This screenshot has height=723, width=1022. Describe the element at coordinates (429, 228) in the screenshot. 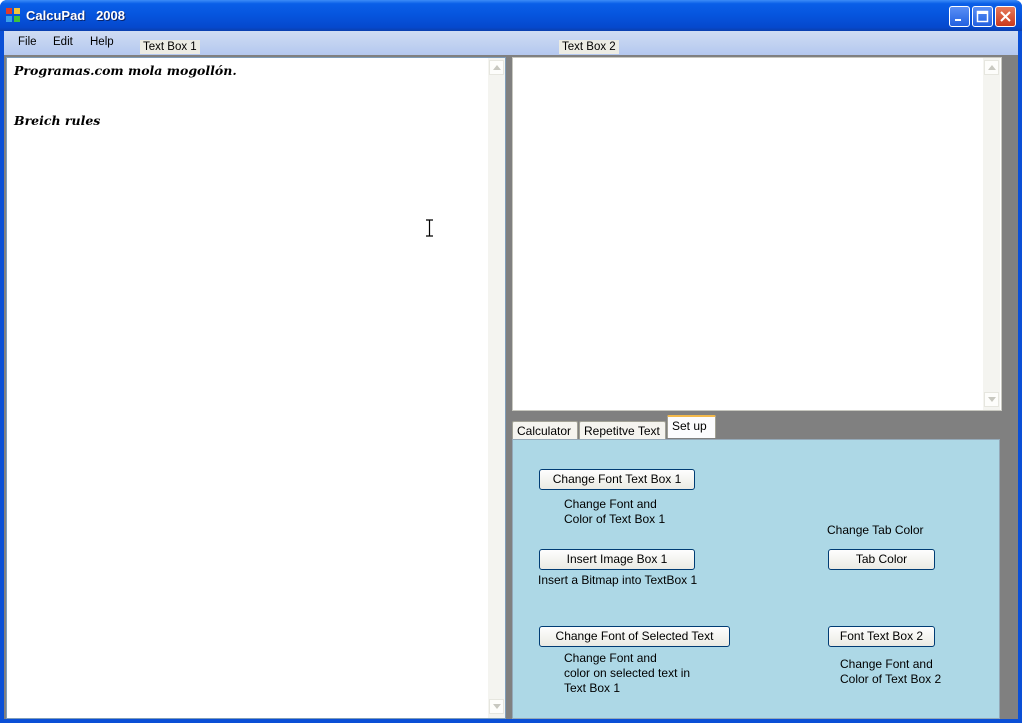

I see `ibeam-cursor-icon` at that location.